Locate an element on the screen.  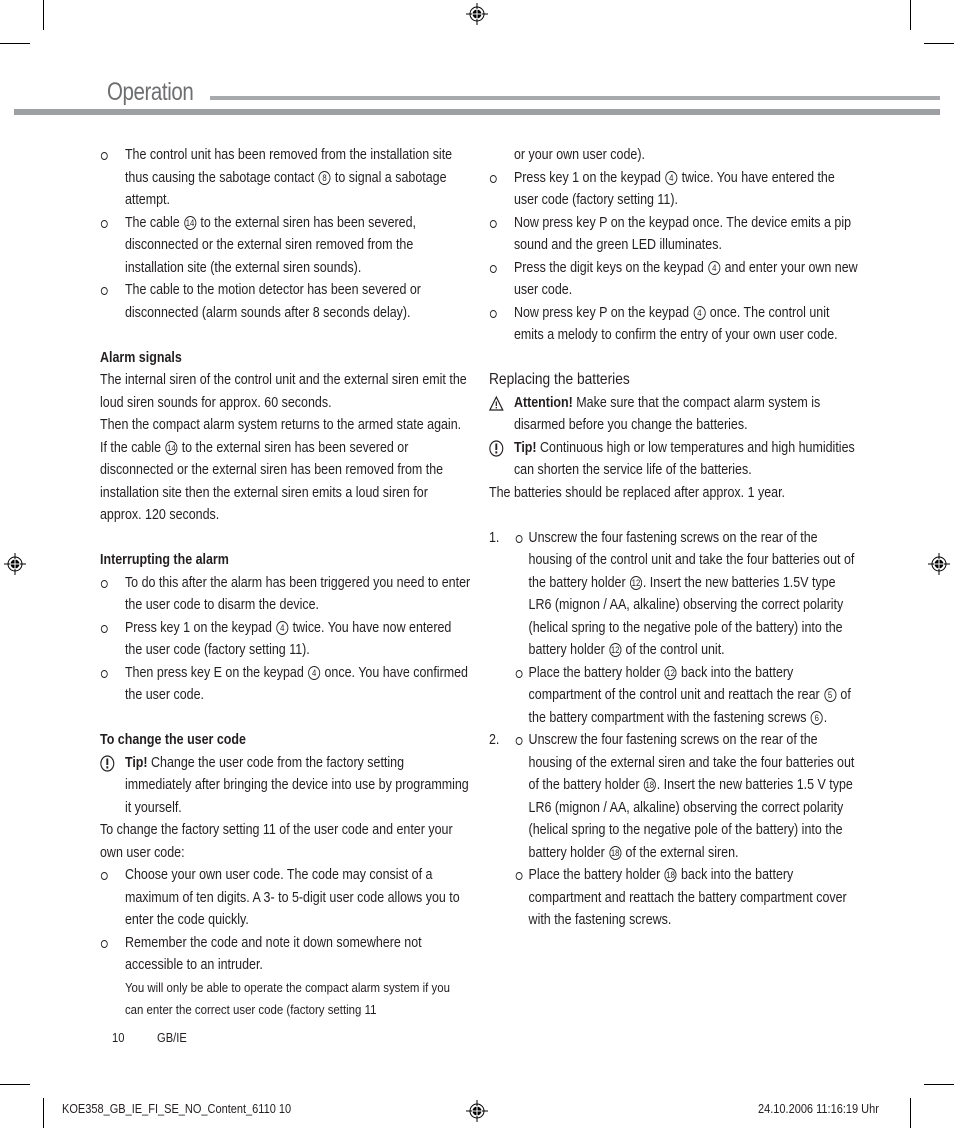
registration-mark-bottom-icon is located at coordinates (477, 1111).